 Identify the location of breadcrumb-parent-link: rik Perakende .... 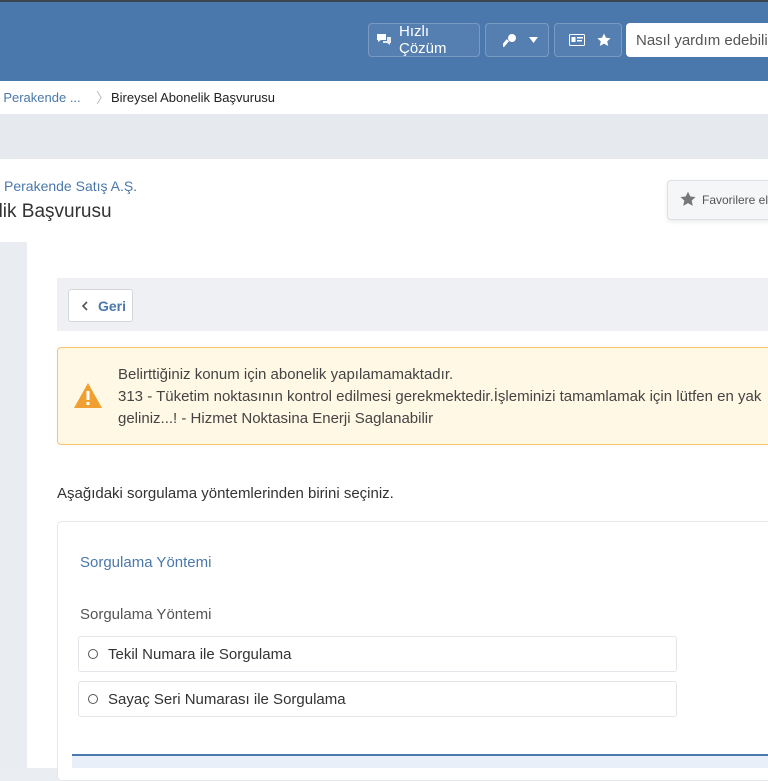
(40, 97).